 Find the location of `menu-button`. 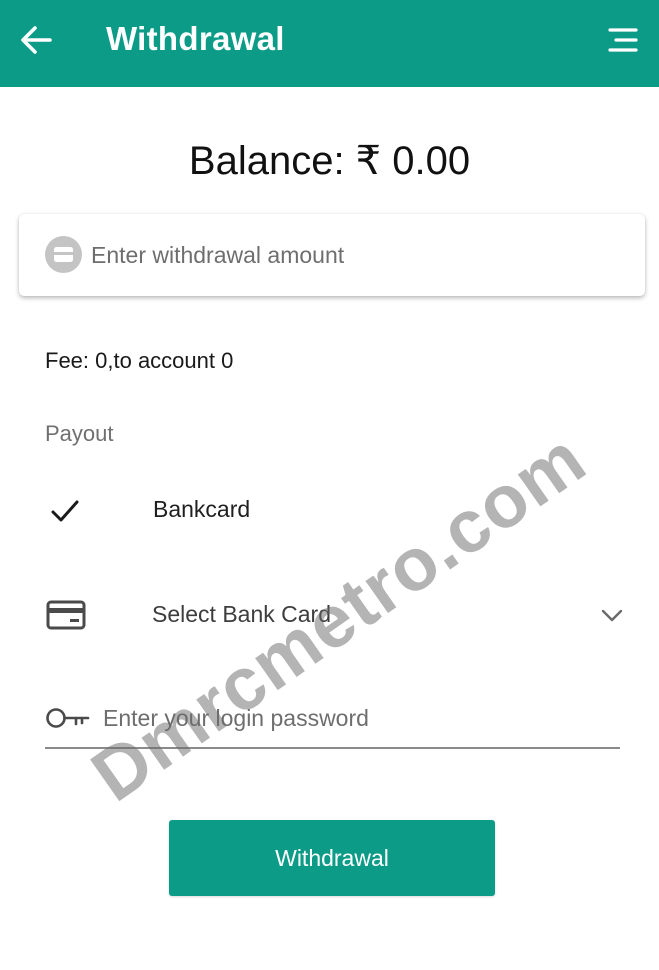

menu-button is located at coordinates (623, 40).